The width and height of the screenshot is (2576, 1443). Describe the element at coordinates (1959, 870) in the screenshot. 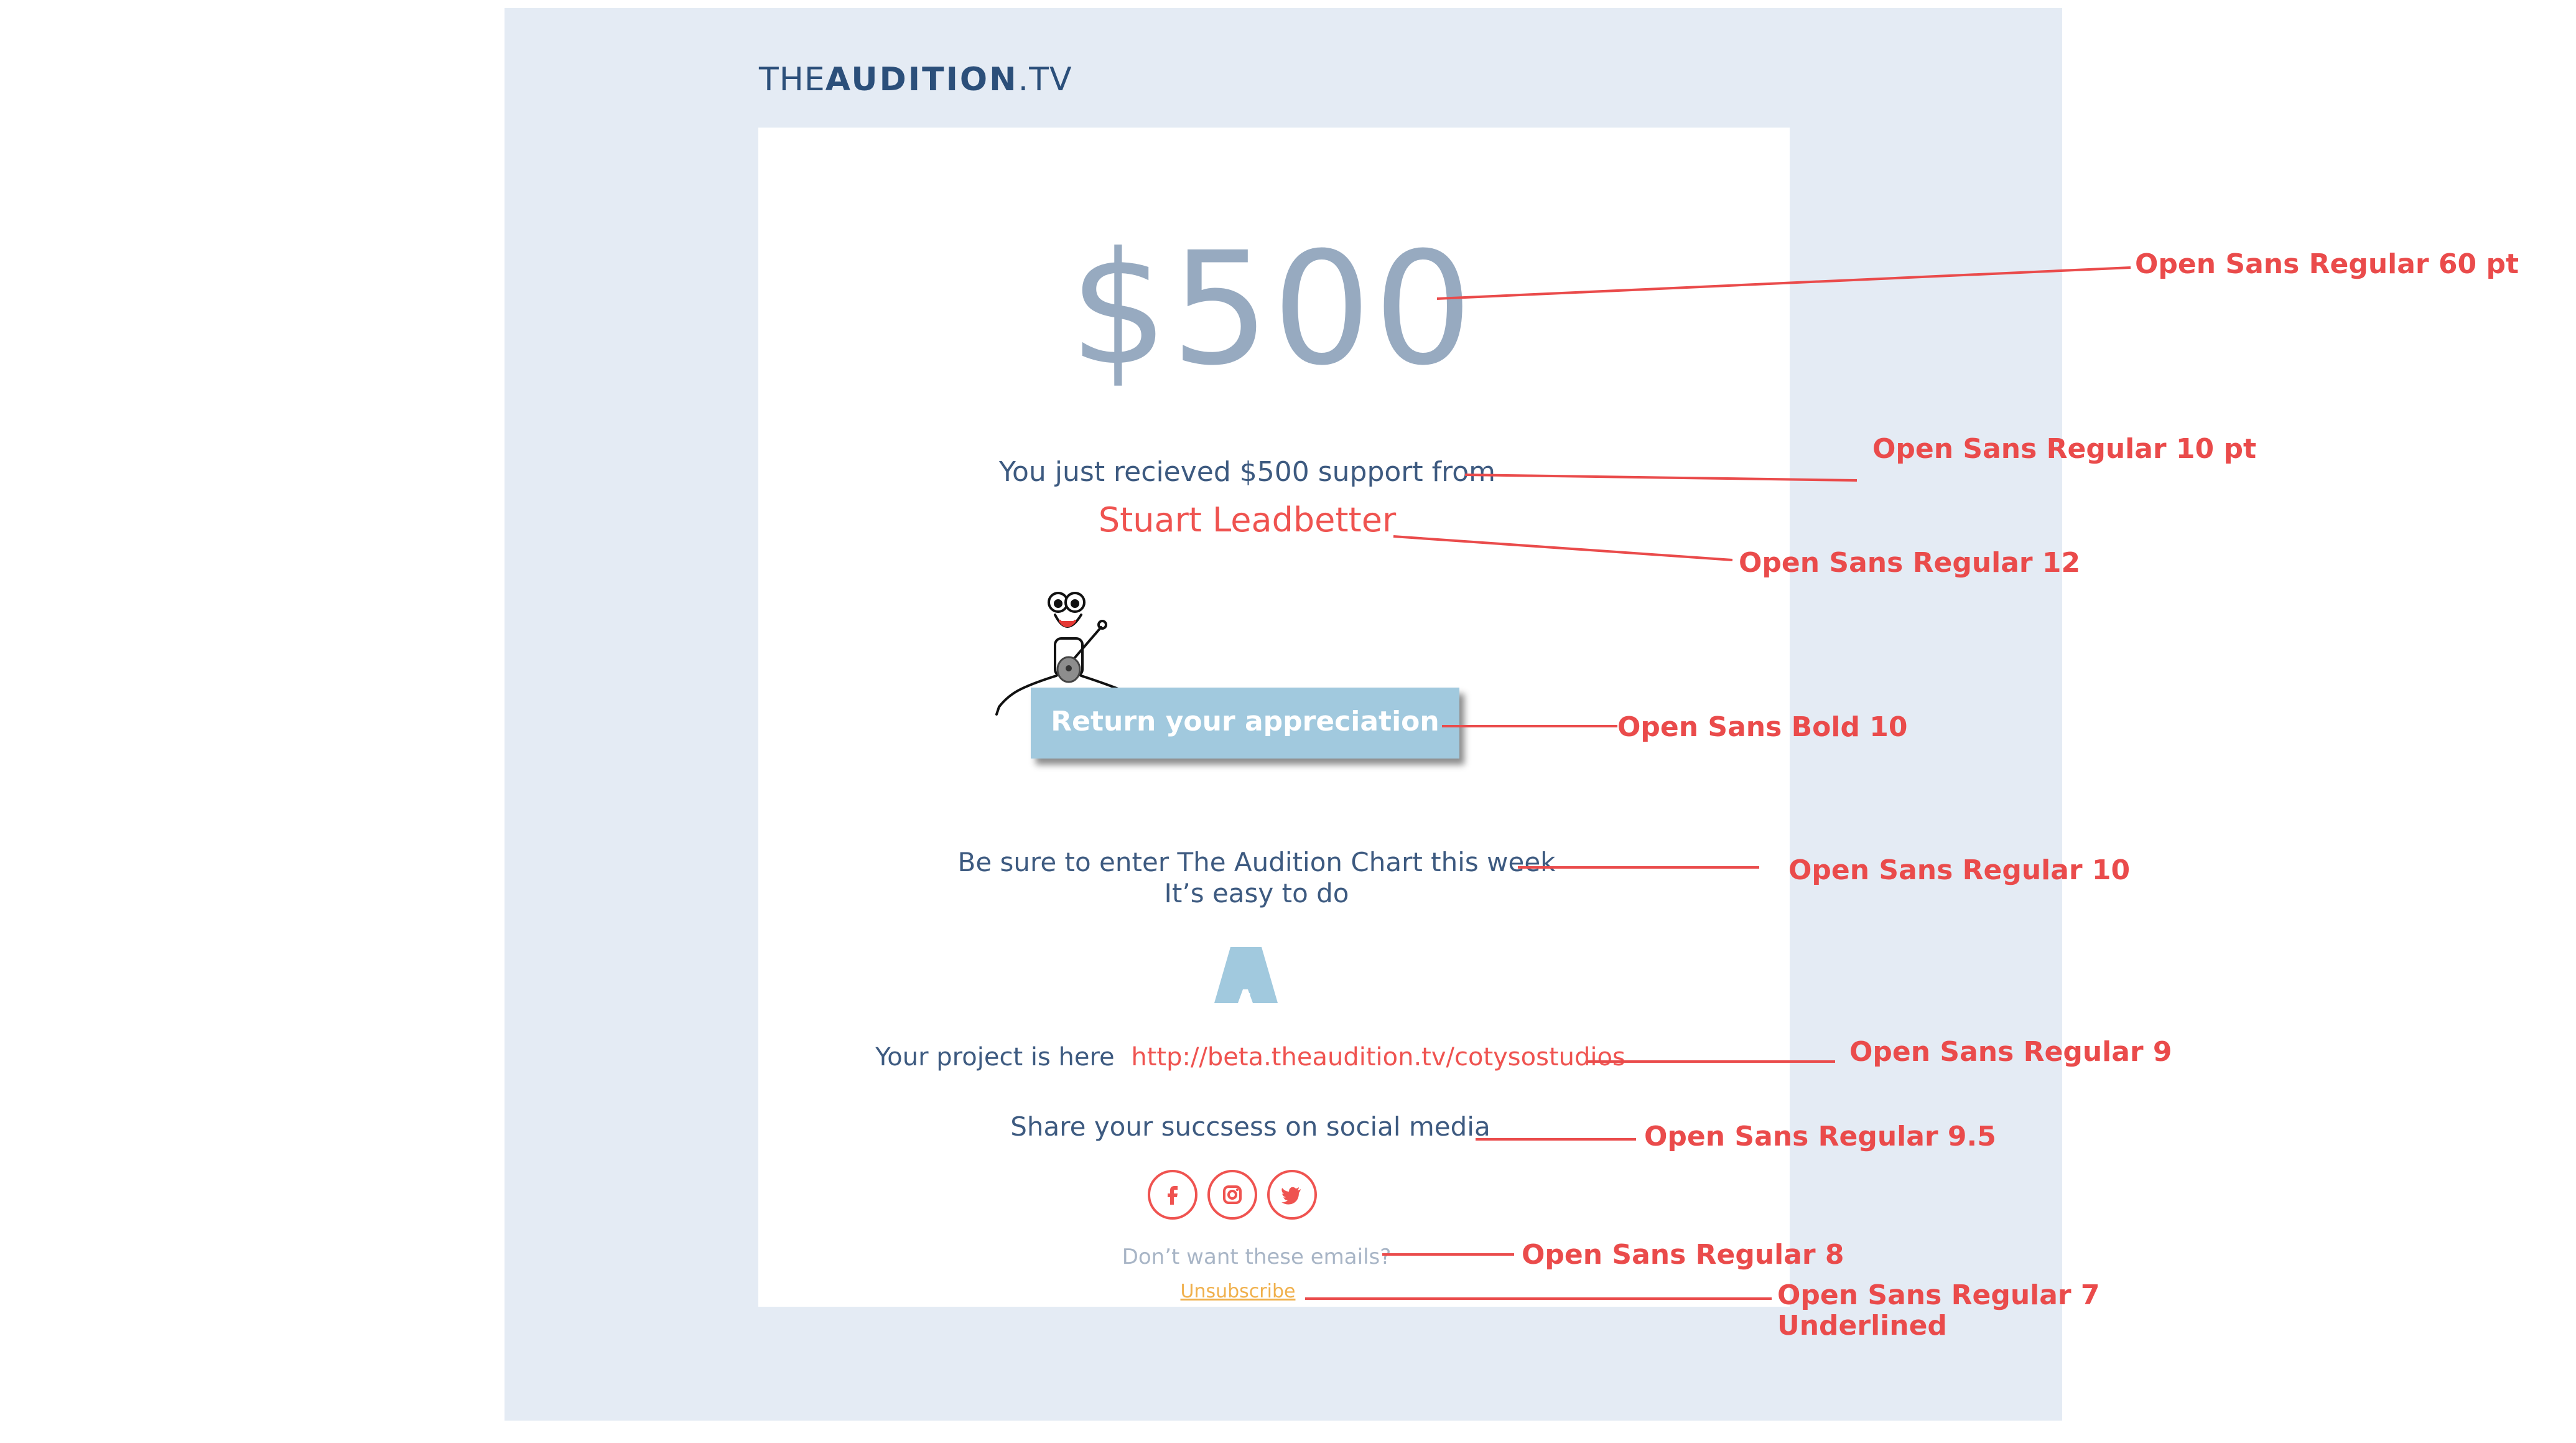

I see `annotation-chart-note-font: Open Sans Regular 10` at that location.